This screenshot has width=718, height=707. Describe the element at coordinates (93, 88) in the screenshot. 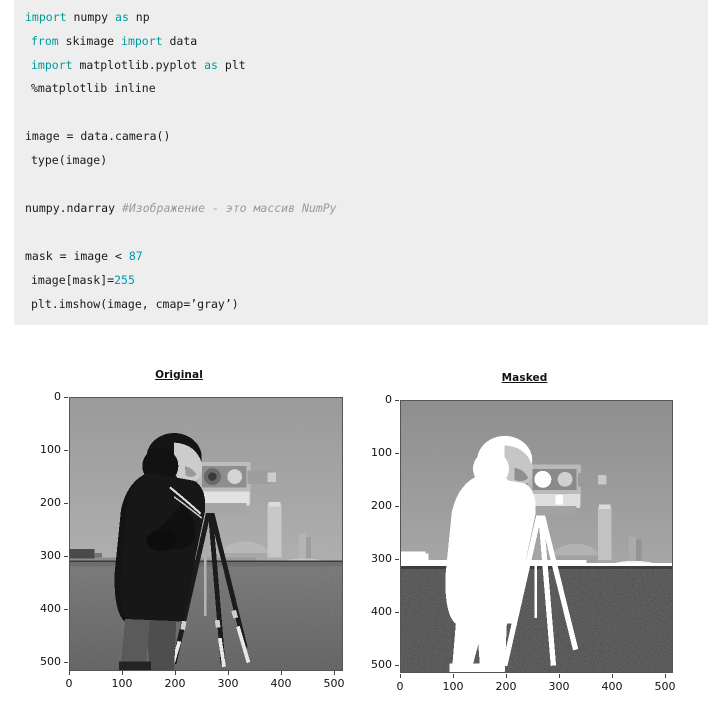

I see `code-token-magic: %matplotlib inline` at that location.